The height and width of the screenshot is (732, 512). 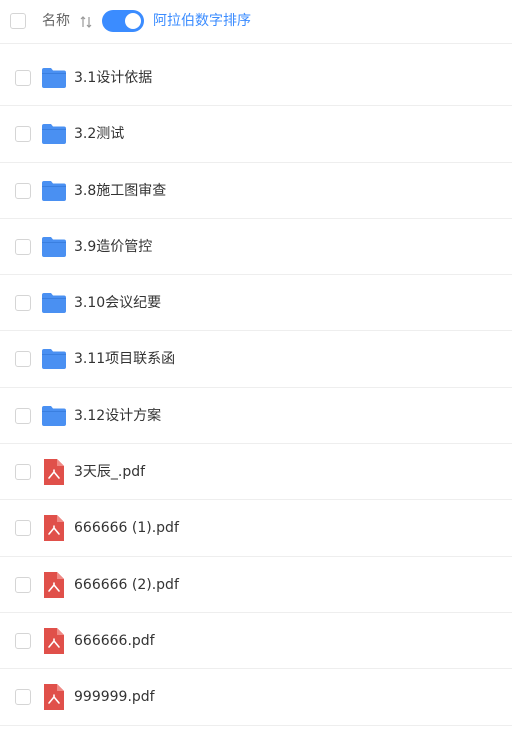 What do you see at coordinates (113, 247) in the screenshot?
I see `file-name: 3.9造价管控` at bounding box center [113, 247].